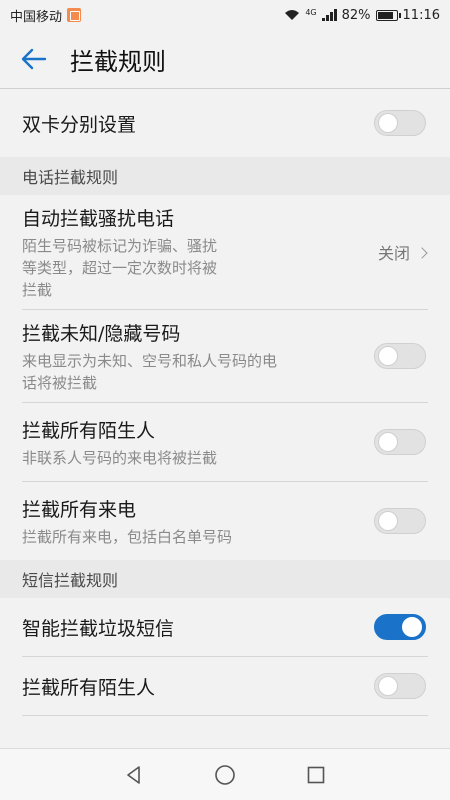  Describe the element at coordinates (79, 509) in the screenshot. I see `row-title: 拦截所有来电` at that location.